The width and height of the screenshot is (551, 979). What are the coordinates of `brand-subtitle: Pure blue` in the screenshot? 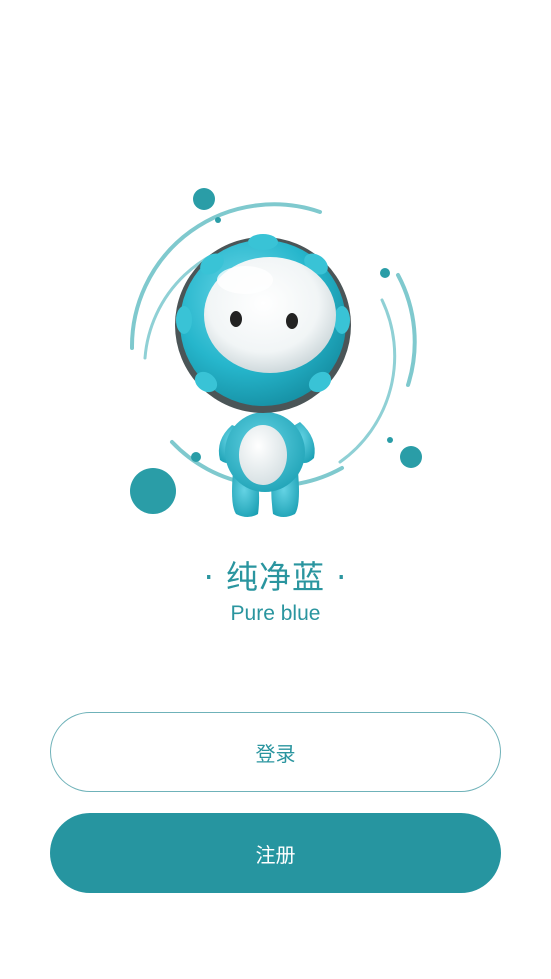 It's located at (275, 613).